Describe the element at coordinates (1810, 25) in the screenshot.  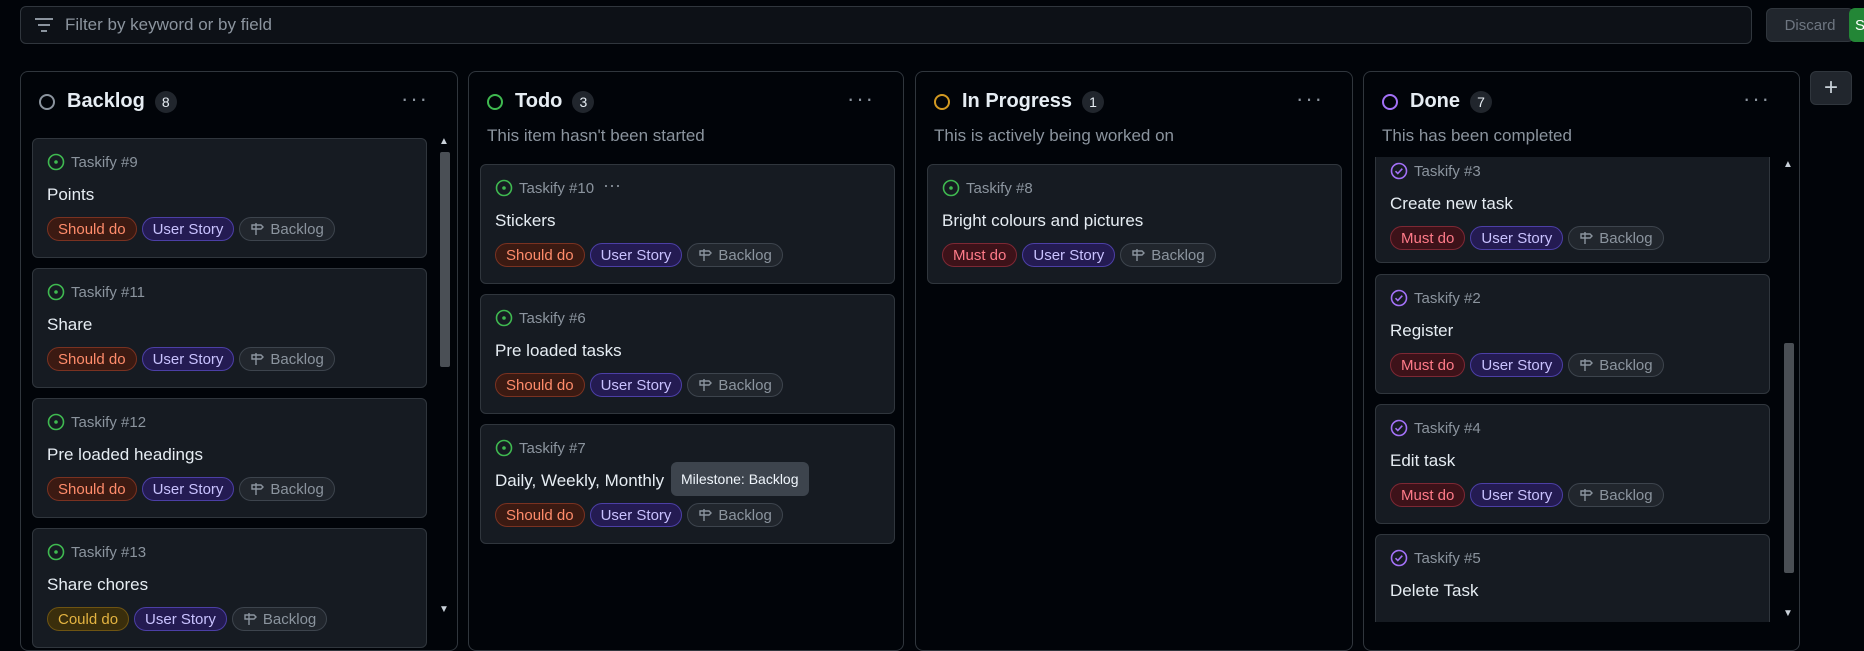
I see `discard-button: Discard` at that location.